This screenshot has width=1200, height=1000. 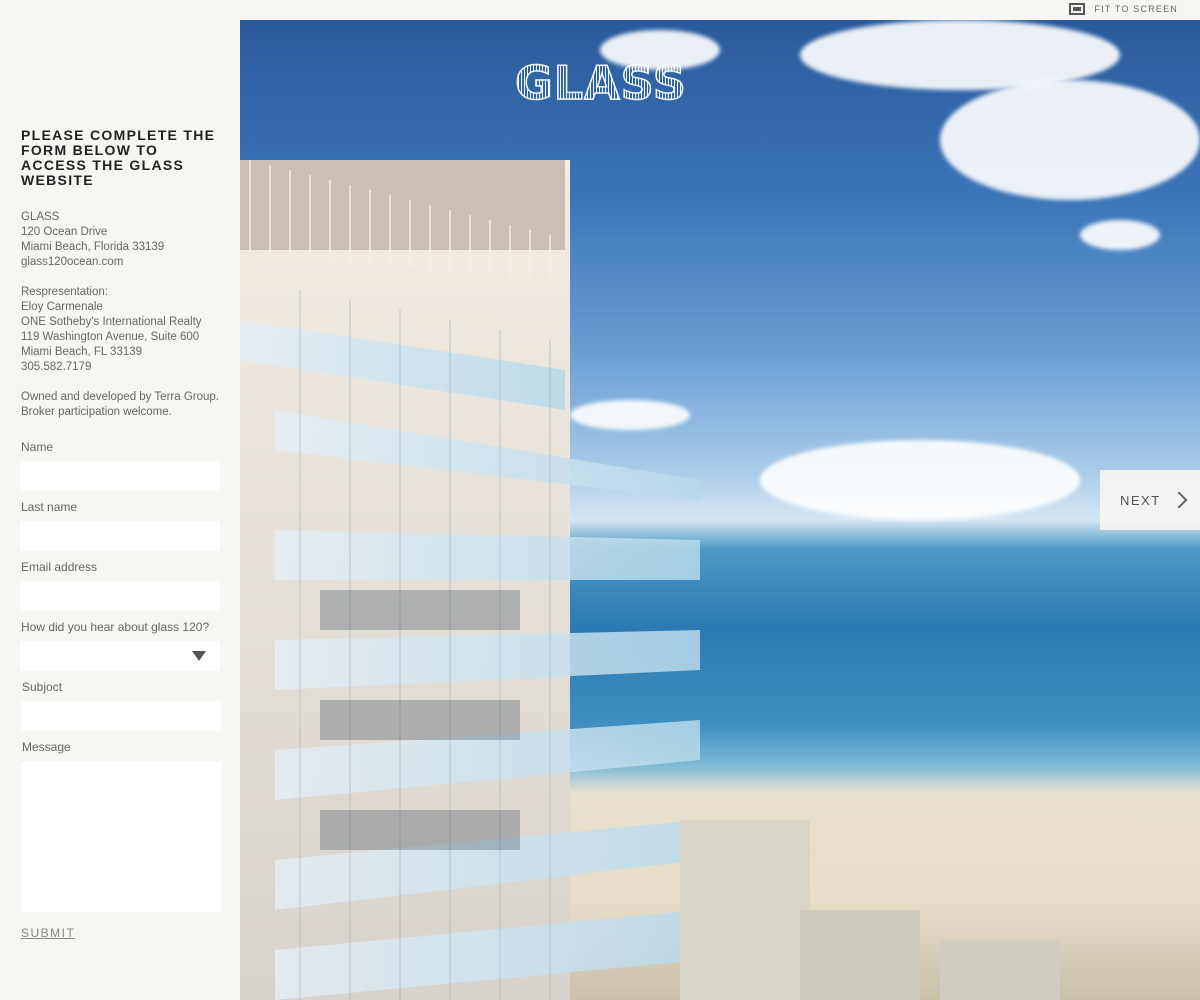 I want to click on fit-to-screen-label: FIT TO SCREEN, so click(x=1136, y=9).